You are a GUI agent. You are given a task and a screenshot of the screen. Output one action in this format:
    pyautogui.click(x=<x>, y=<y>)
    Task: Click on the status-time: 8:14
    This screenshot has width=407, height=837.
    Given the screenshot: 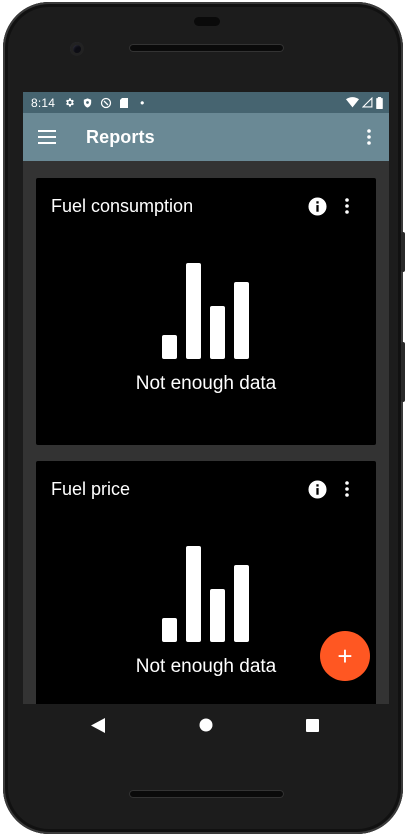 What is the action you would take?
    pyautogui.click(x=43, y=102)
    